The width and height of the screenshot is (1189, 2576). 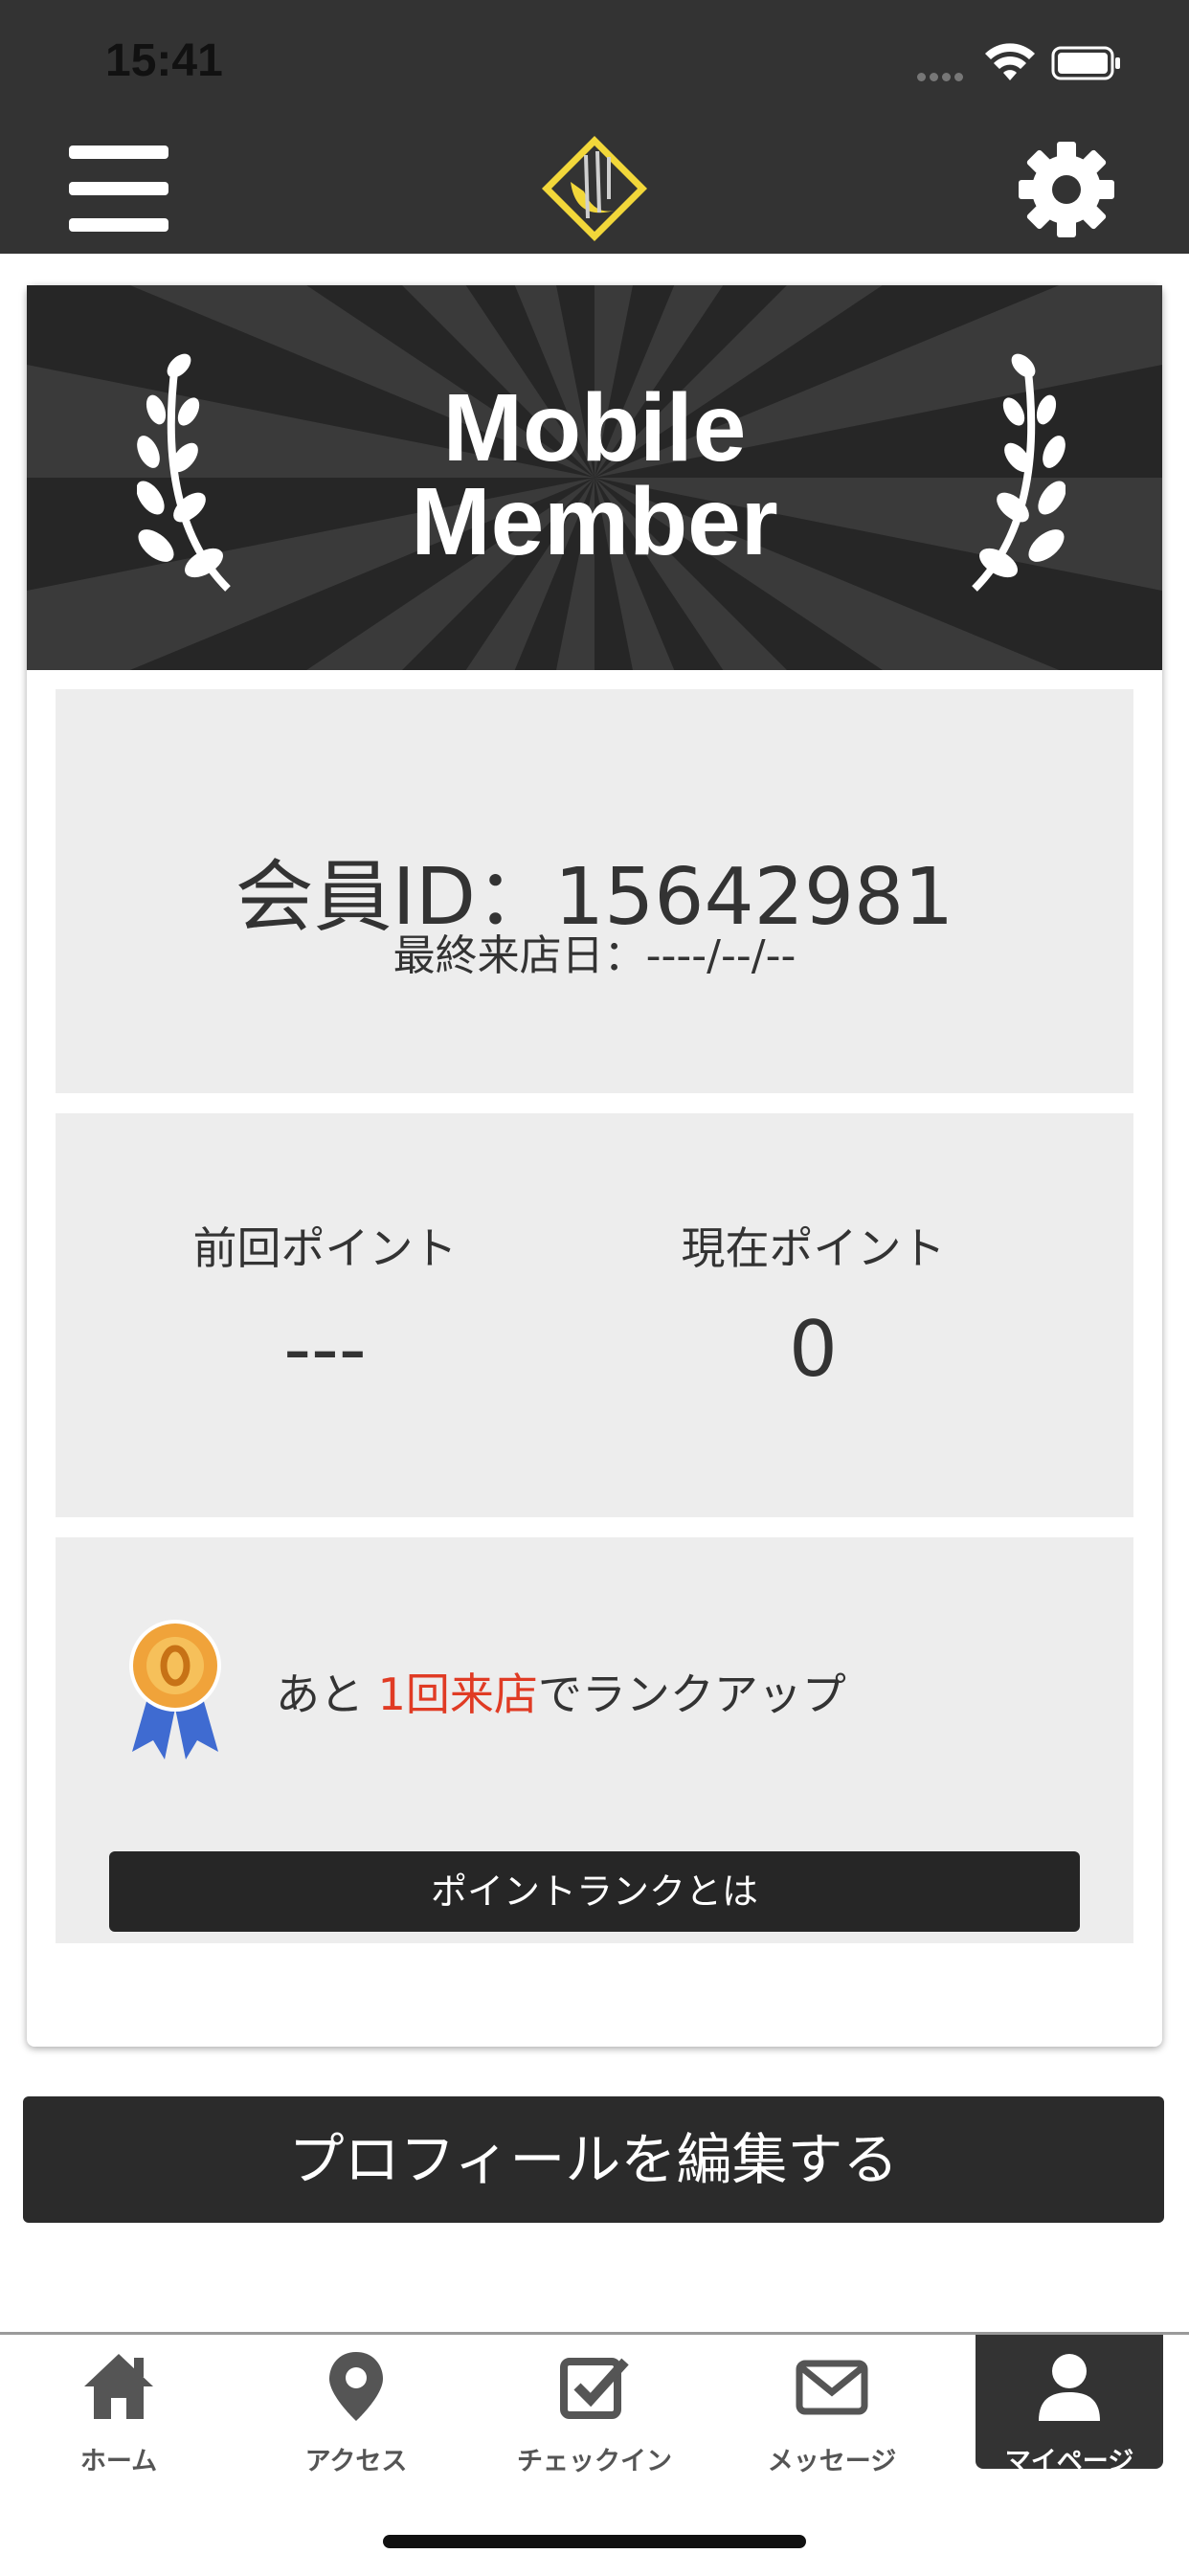 What do you see at coordinates (356, 2462) in the screenshot?
I see `tab-access-label: アクセス` at bounding box center [356, 2462].